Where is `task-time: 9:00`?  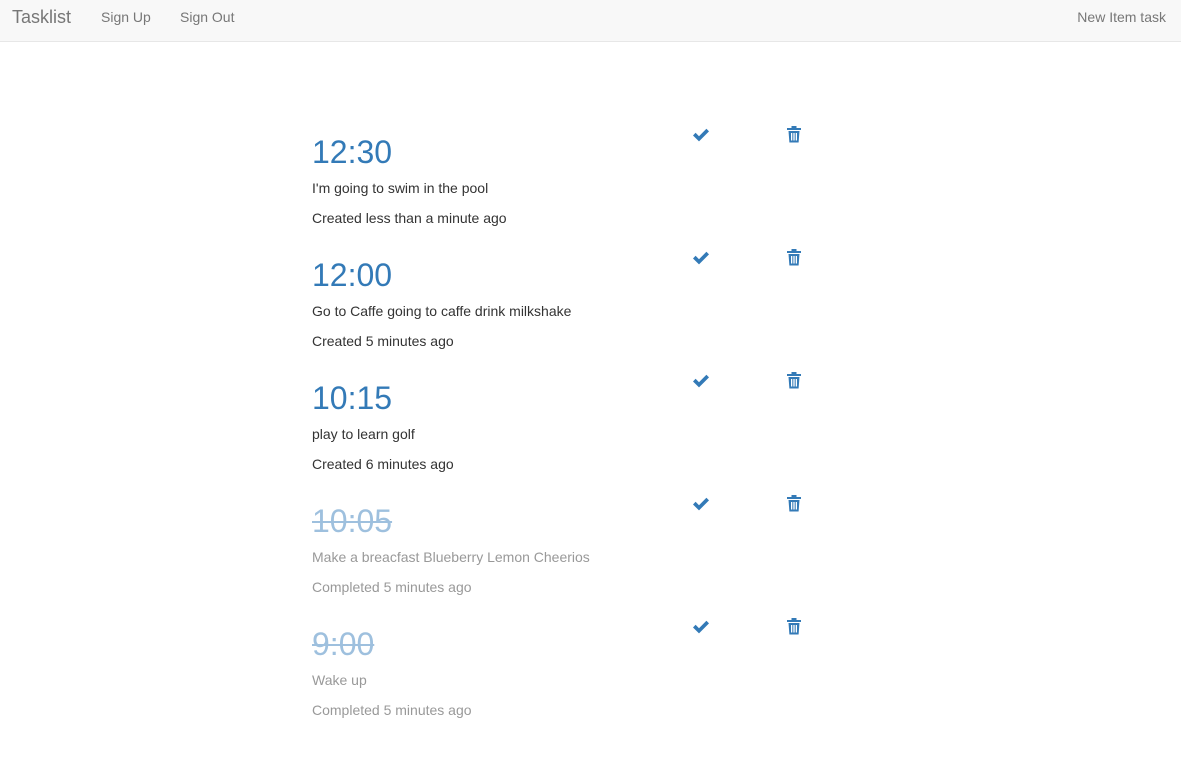 task-time: 9:00 is located at coordinates (343, 644).